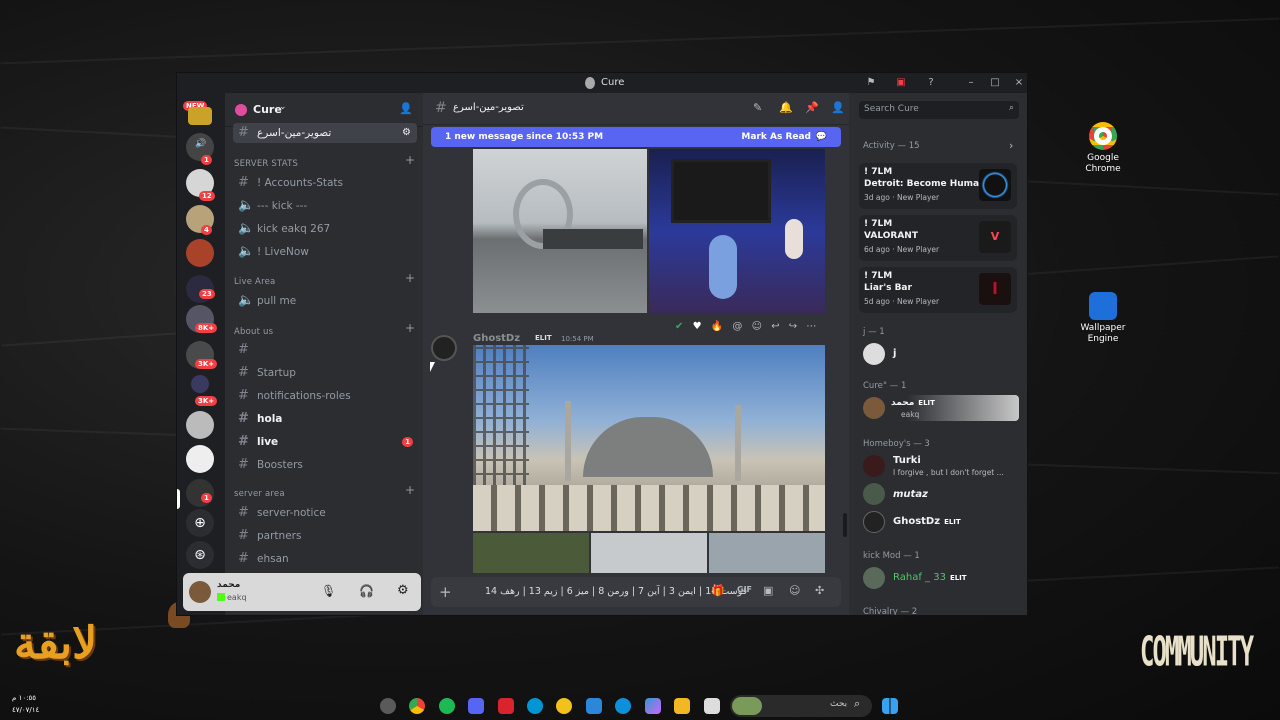 The image size is (1280, 720). What do you see at coordinates (801, 706) in the screenshot?
I see `taskbar-search: بحث ⌕` at bounding box center [801, 706].